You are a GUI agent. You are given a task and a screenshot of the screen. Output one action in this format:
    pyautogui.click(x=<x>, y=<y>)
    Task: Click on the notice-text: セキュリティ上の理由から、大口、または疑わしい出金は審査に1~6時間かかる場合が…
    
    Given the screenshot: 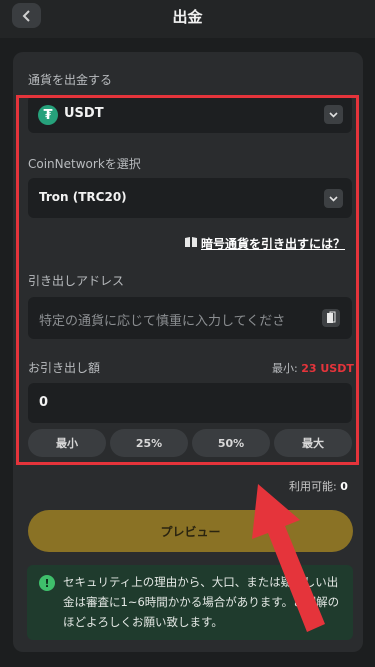 What is the action you would take?
    pyautogui.click(x=201, y=602)
    